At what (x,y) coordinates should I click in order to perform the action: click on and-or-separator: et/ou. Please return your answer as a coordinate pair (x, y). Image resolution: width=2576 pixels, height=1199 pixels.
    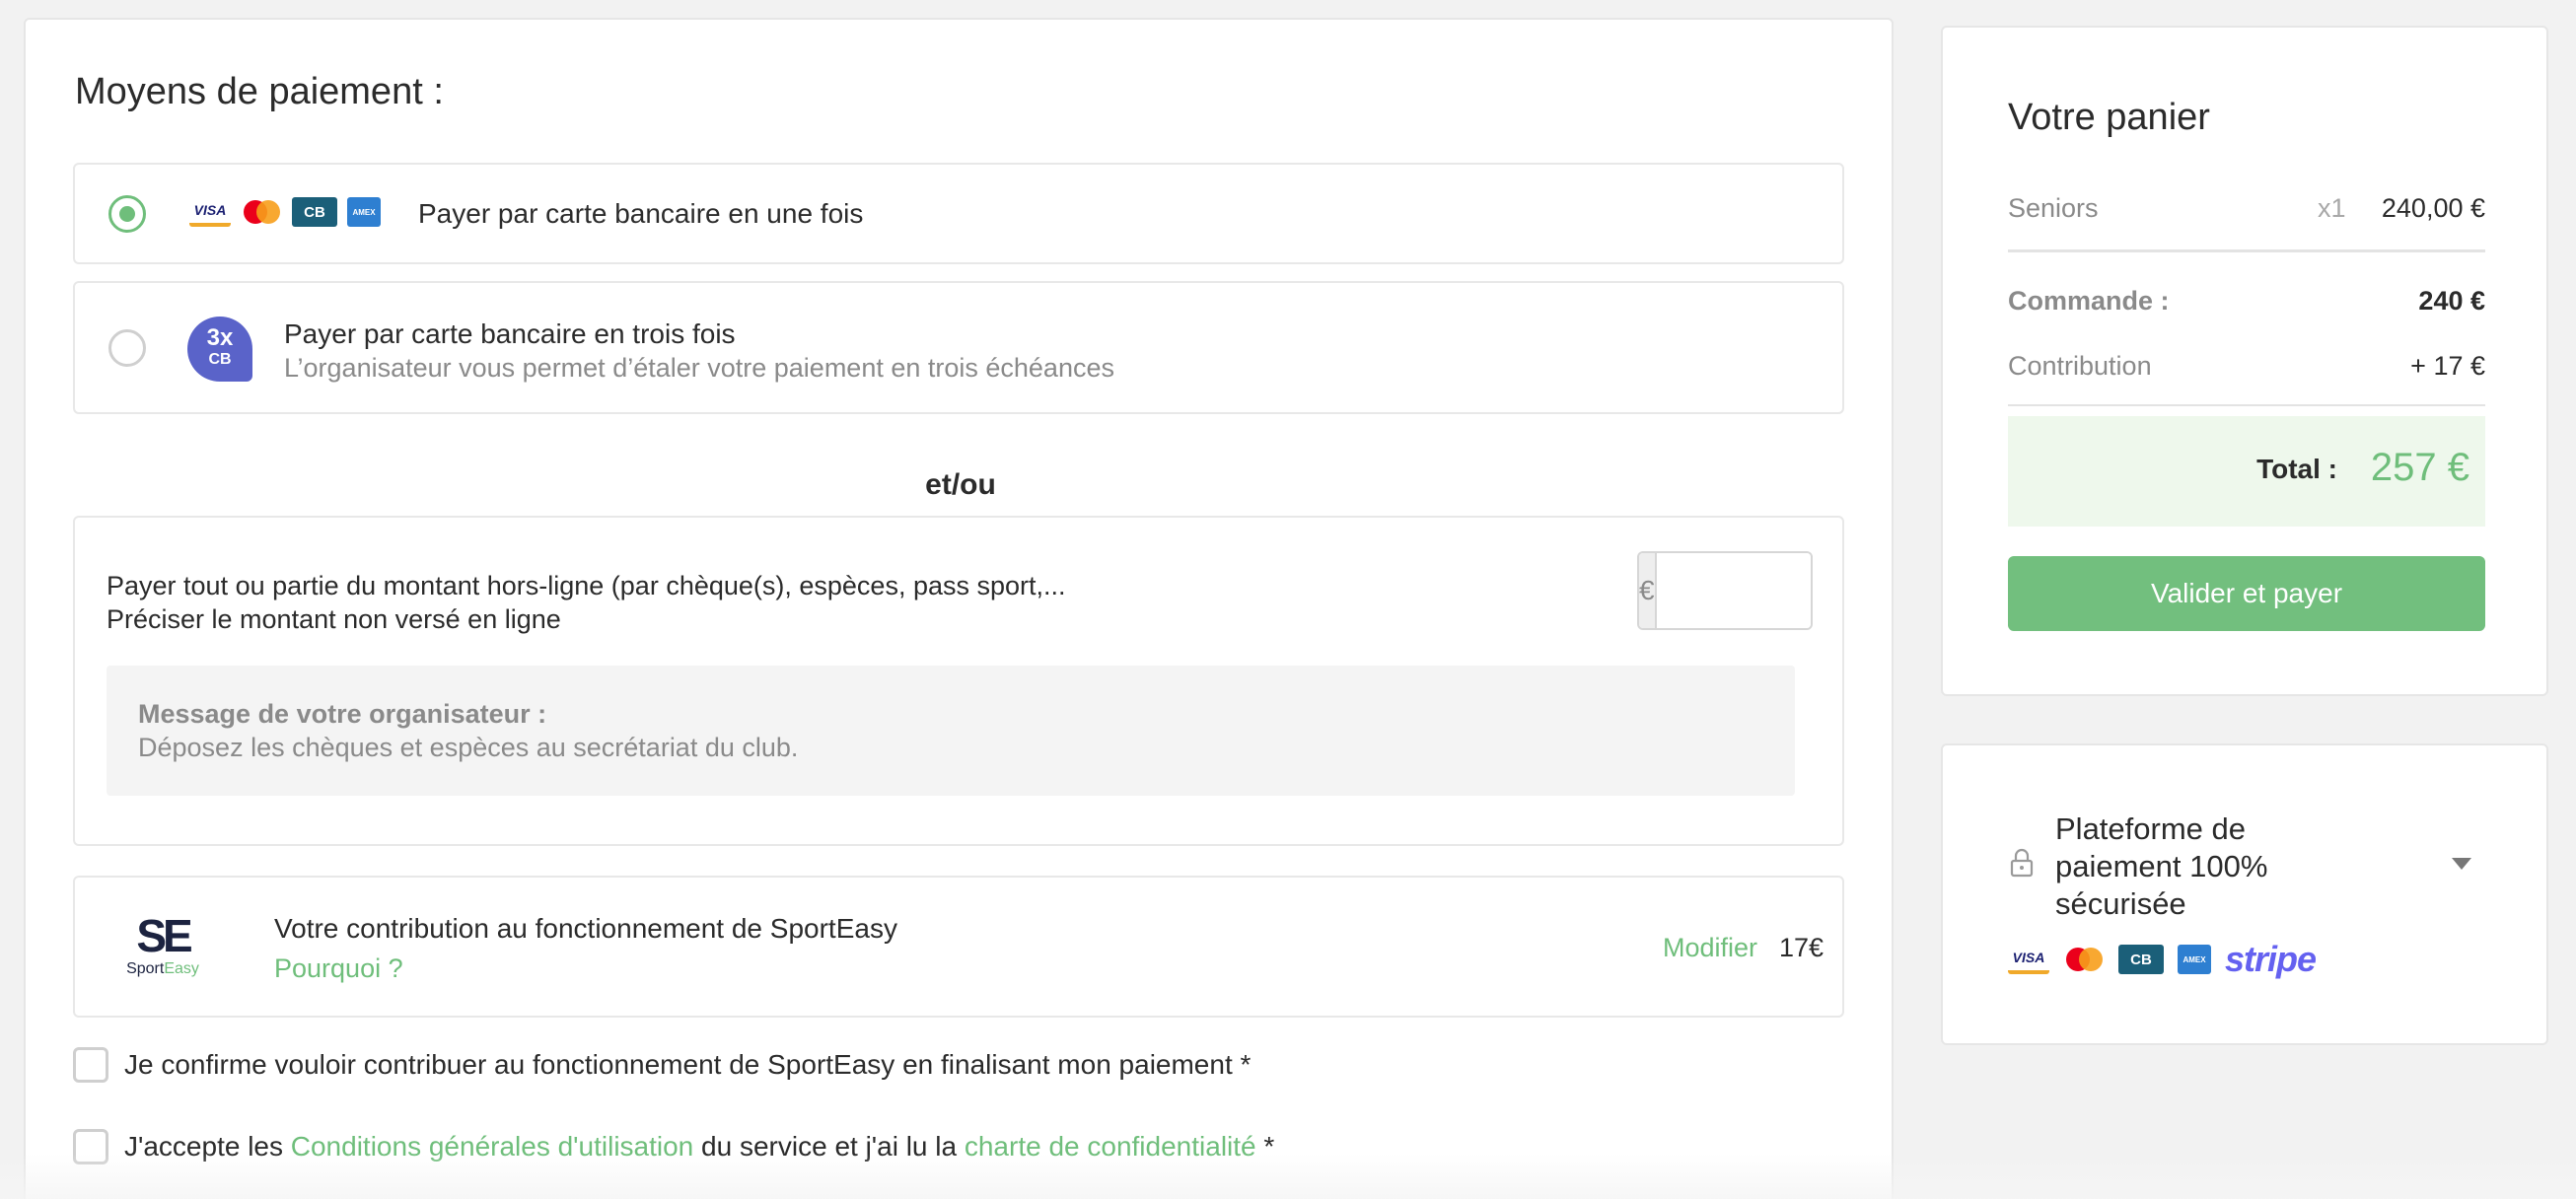
    Looking at the image, I should click on (960, 484).